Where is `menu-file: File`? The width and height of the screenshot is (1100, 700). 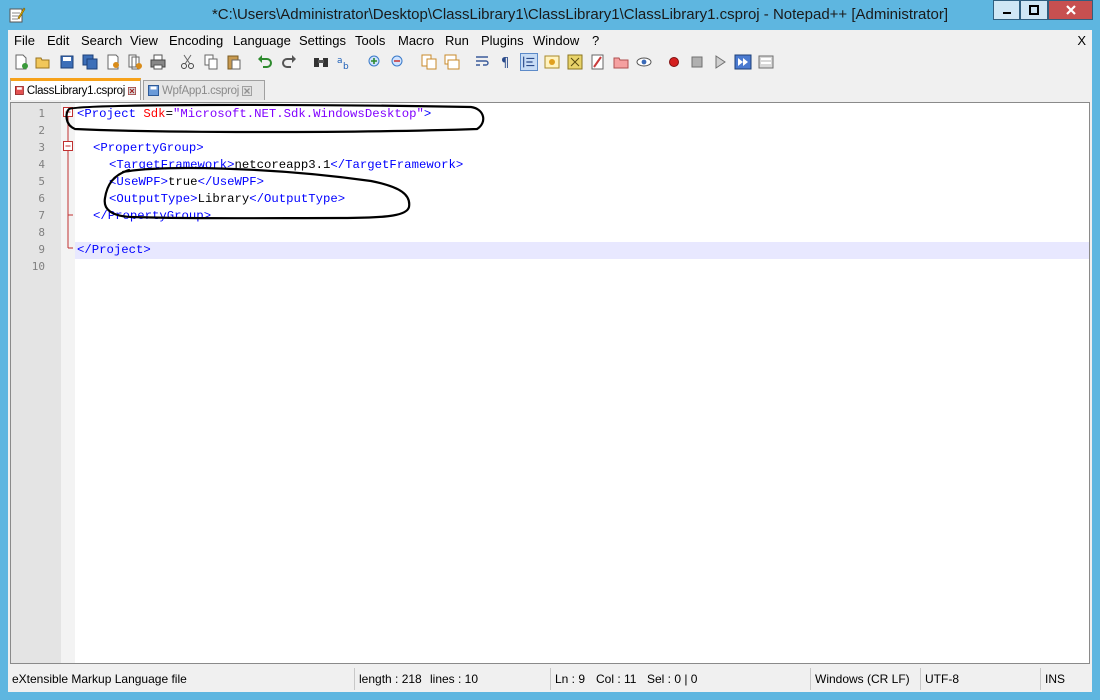 menu-file: File is located at coordinates (24, 40).